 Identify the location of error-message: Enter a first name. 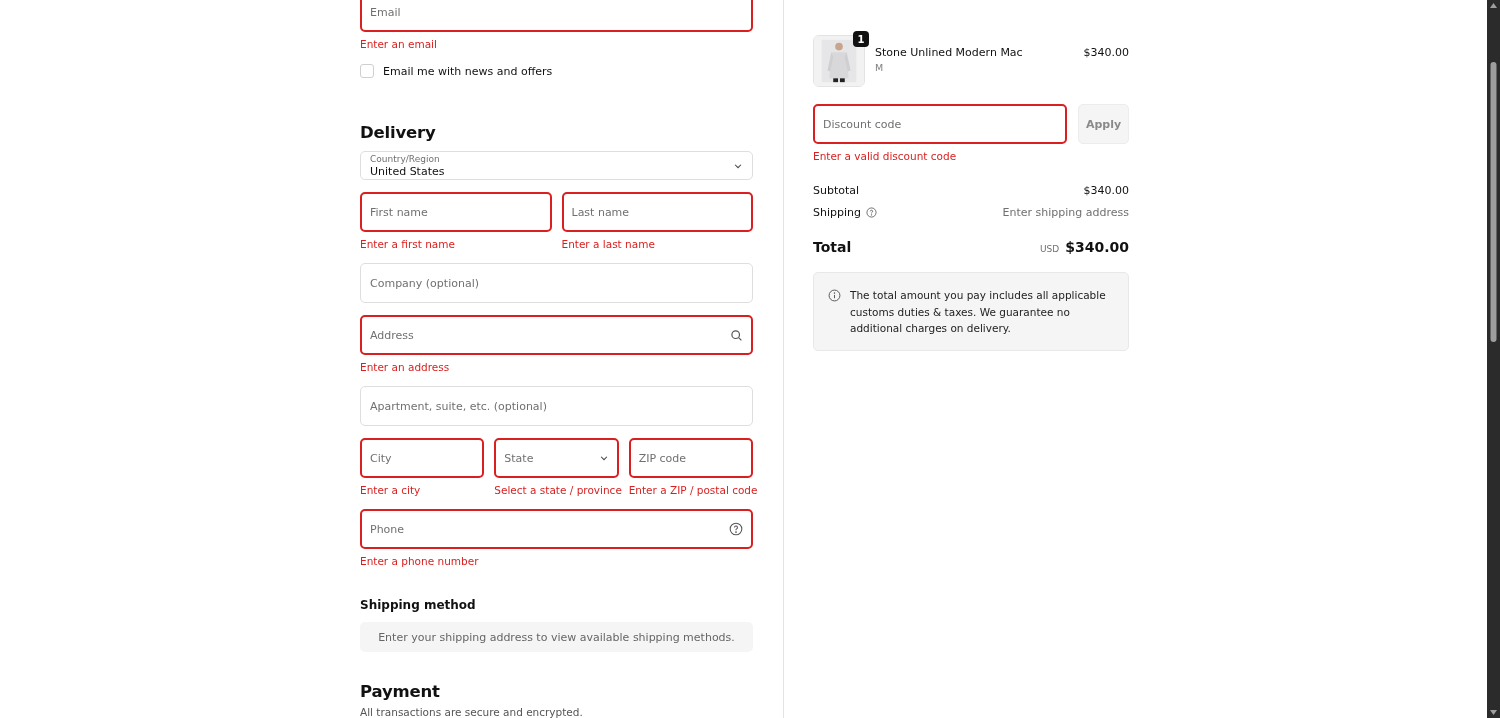
(408, 245).